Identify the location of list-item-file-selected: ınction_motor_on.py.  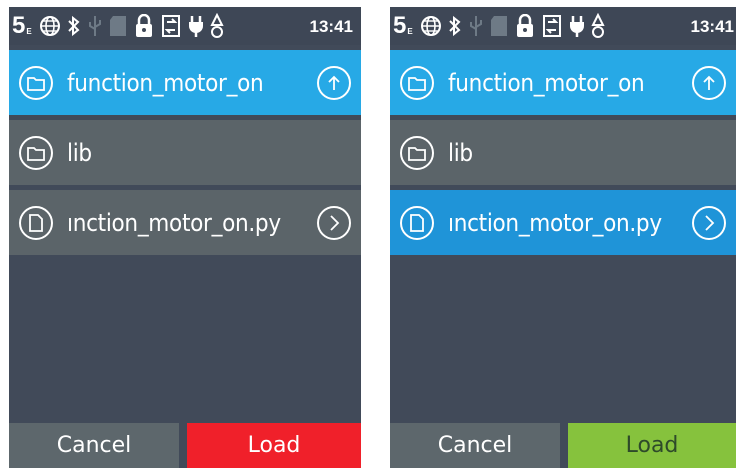
(563, 222).